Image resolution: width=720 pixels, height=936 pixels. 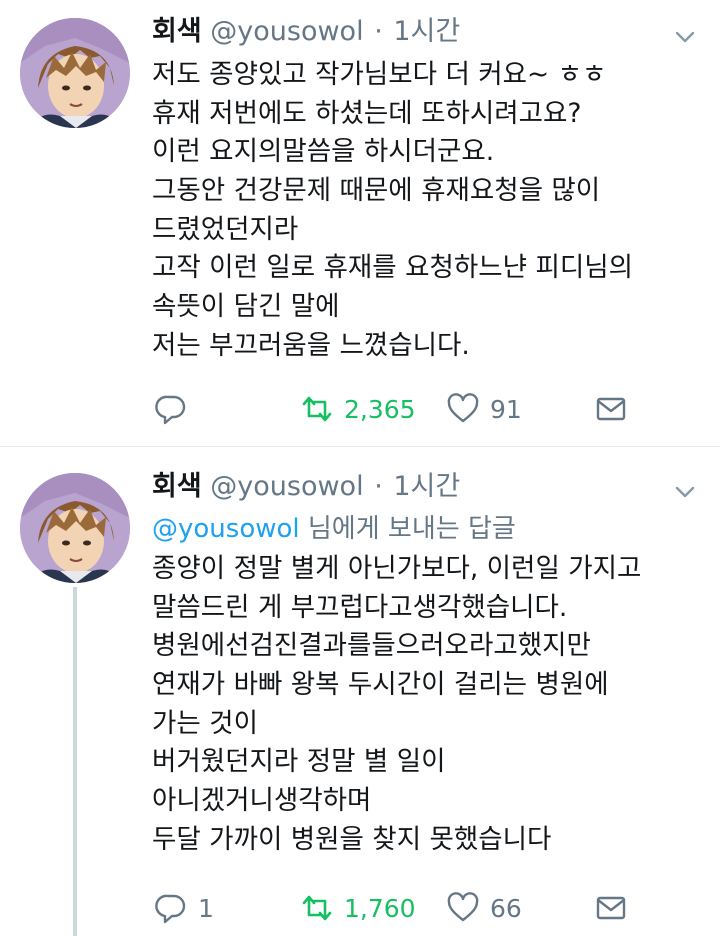 What do you see at coordinates (352, 839) in the screenshot?
I see `tweet-text-line: 두달 가까이 병원을 찾지 못했습니다` at bounding box center [352, 839].